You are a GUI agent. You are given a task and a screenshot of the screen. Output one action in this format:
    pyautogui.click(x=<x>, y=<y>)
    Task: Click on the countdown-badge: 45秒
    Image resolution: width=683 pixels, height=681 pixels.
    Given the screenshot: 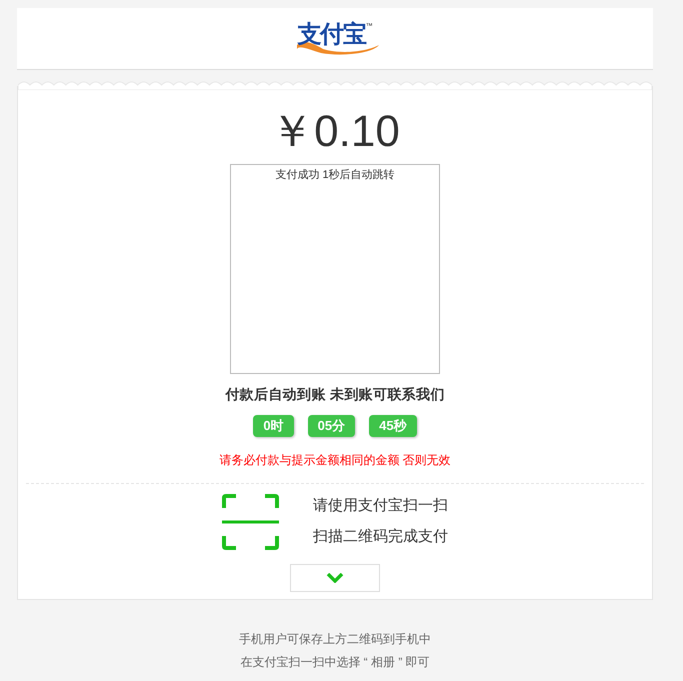 What is the action you would take?
    pyautogui.click(x=393, y=425)
    